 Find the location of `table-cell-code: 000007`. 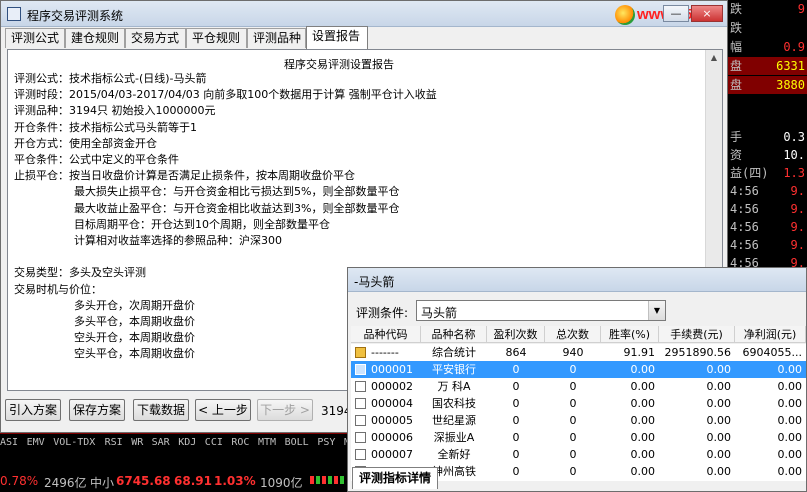

table-cell-code: 000007 is located at coordinates (392, 454).